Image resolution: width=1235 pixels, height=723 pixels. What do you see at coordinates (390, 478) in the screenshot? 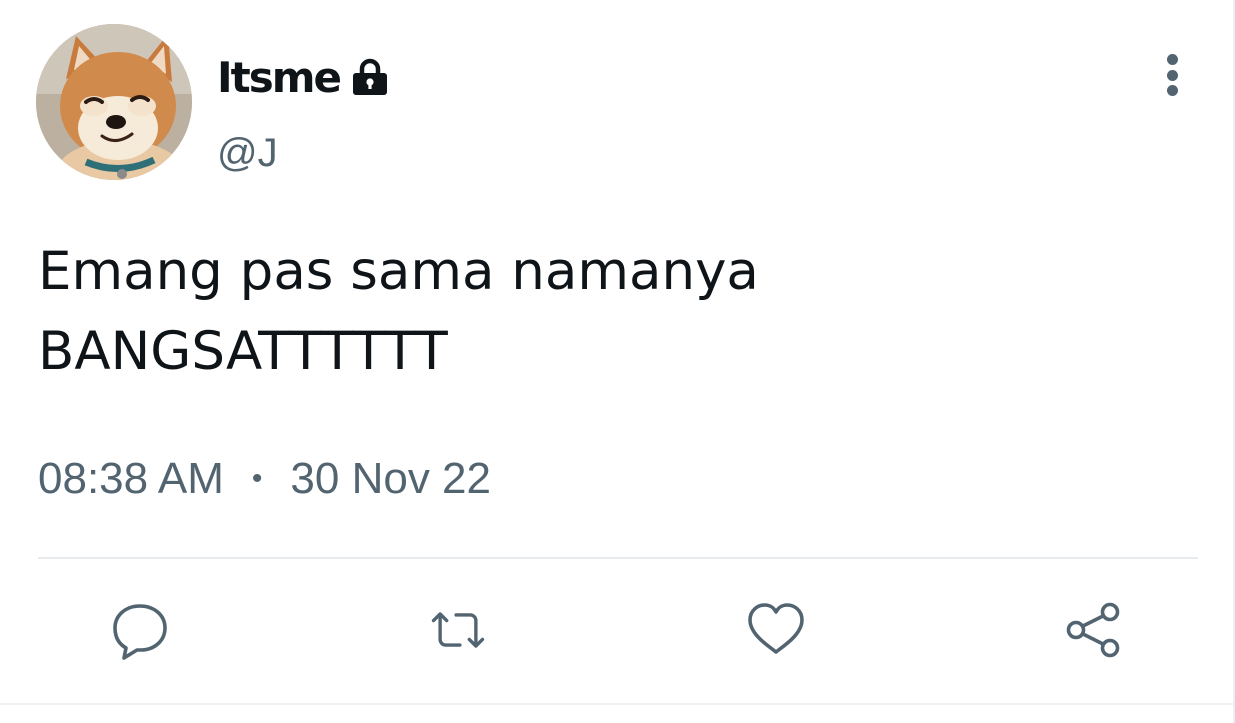
I see `tweet-date: 30 Nov 22` at bounding box center [390, 478].